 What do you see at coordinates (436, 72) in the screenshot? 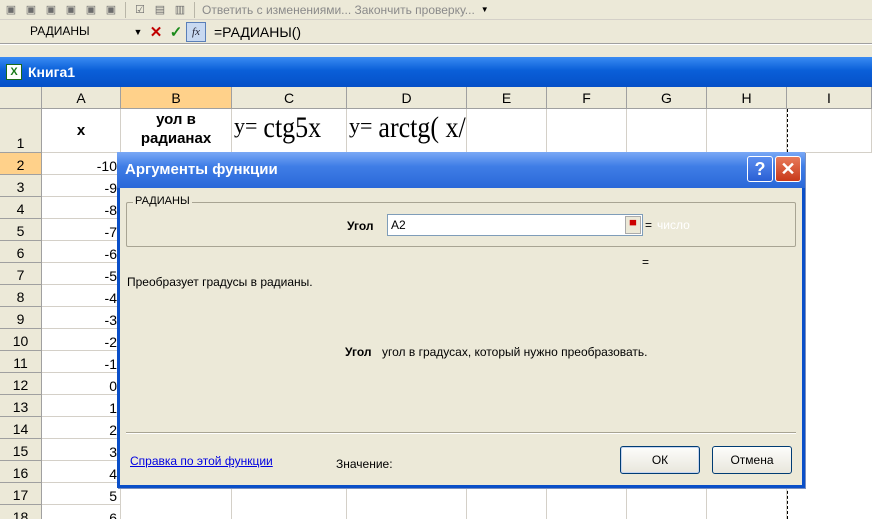
I see `workbook-titlebar: X Книга1` at bounding box center [436, 72].